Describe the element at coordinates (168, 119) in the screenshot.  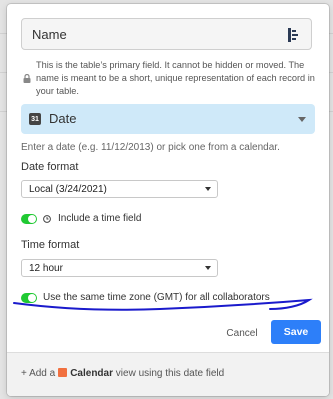
I see `field-type-select: 31 Date` at that location.